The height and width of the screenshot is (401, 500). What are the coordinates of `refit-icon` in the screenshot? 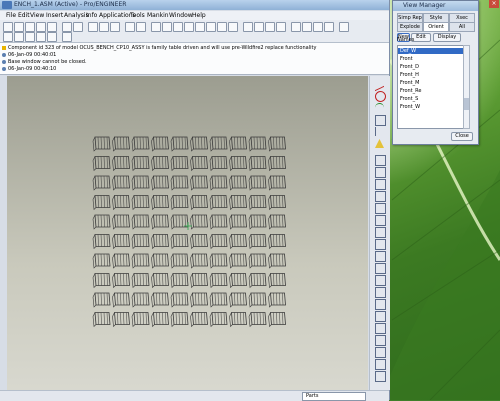 It's located at (189, 27).